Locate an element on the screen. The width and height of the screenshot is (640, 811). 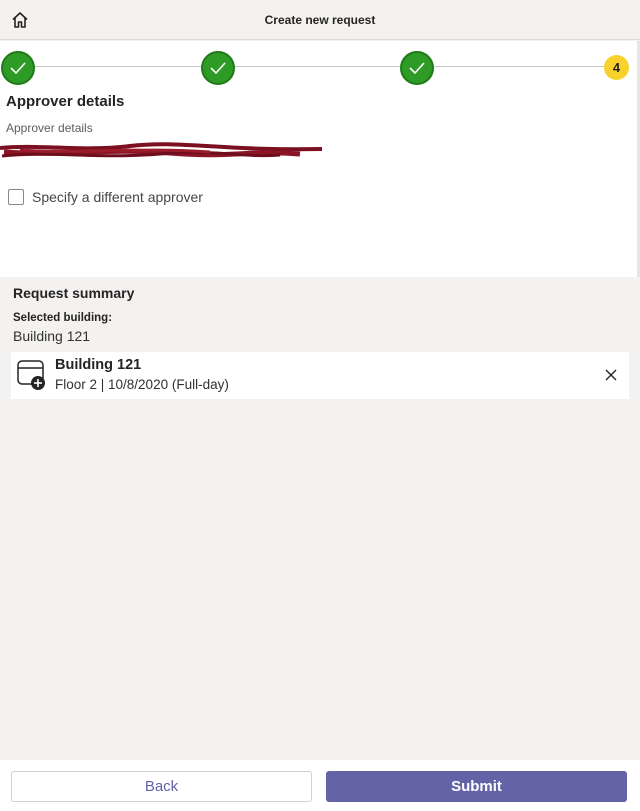
different-approver-option: Specify a different approver is located at coordinates (105, 197).